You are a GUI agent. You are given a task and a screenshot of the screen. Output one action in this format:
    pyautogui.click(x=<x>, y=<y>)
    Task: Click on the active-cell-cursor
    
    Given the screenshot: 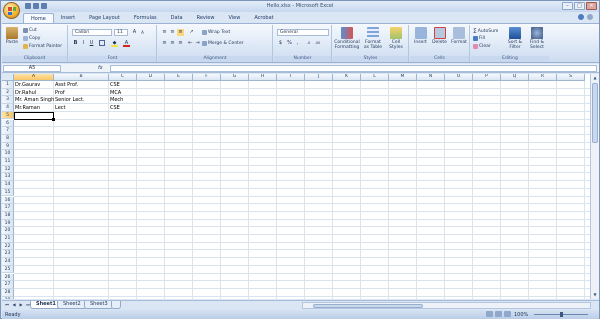 What is the action you would take?
    pyautogui.click(x=34, y=116)
    